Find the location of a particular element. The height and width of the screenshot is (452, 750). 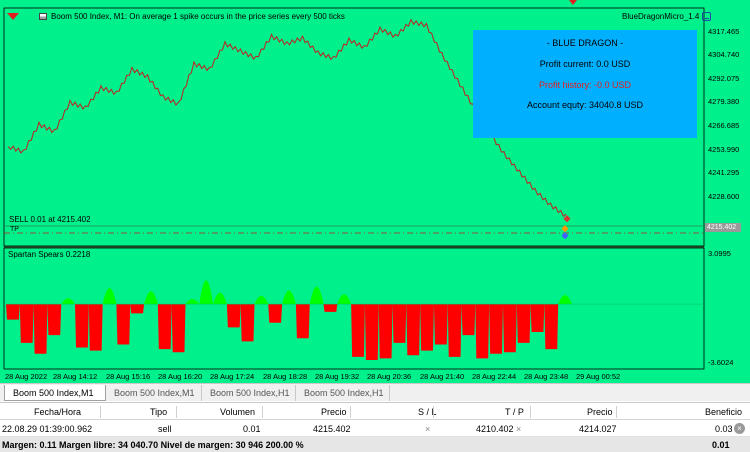

time-tick: 28 Aug 23:48 is located at coordinates (546, 376).